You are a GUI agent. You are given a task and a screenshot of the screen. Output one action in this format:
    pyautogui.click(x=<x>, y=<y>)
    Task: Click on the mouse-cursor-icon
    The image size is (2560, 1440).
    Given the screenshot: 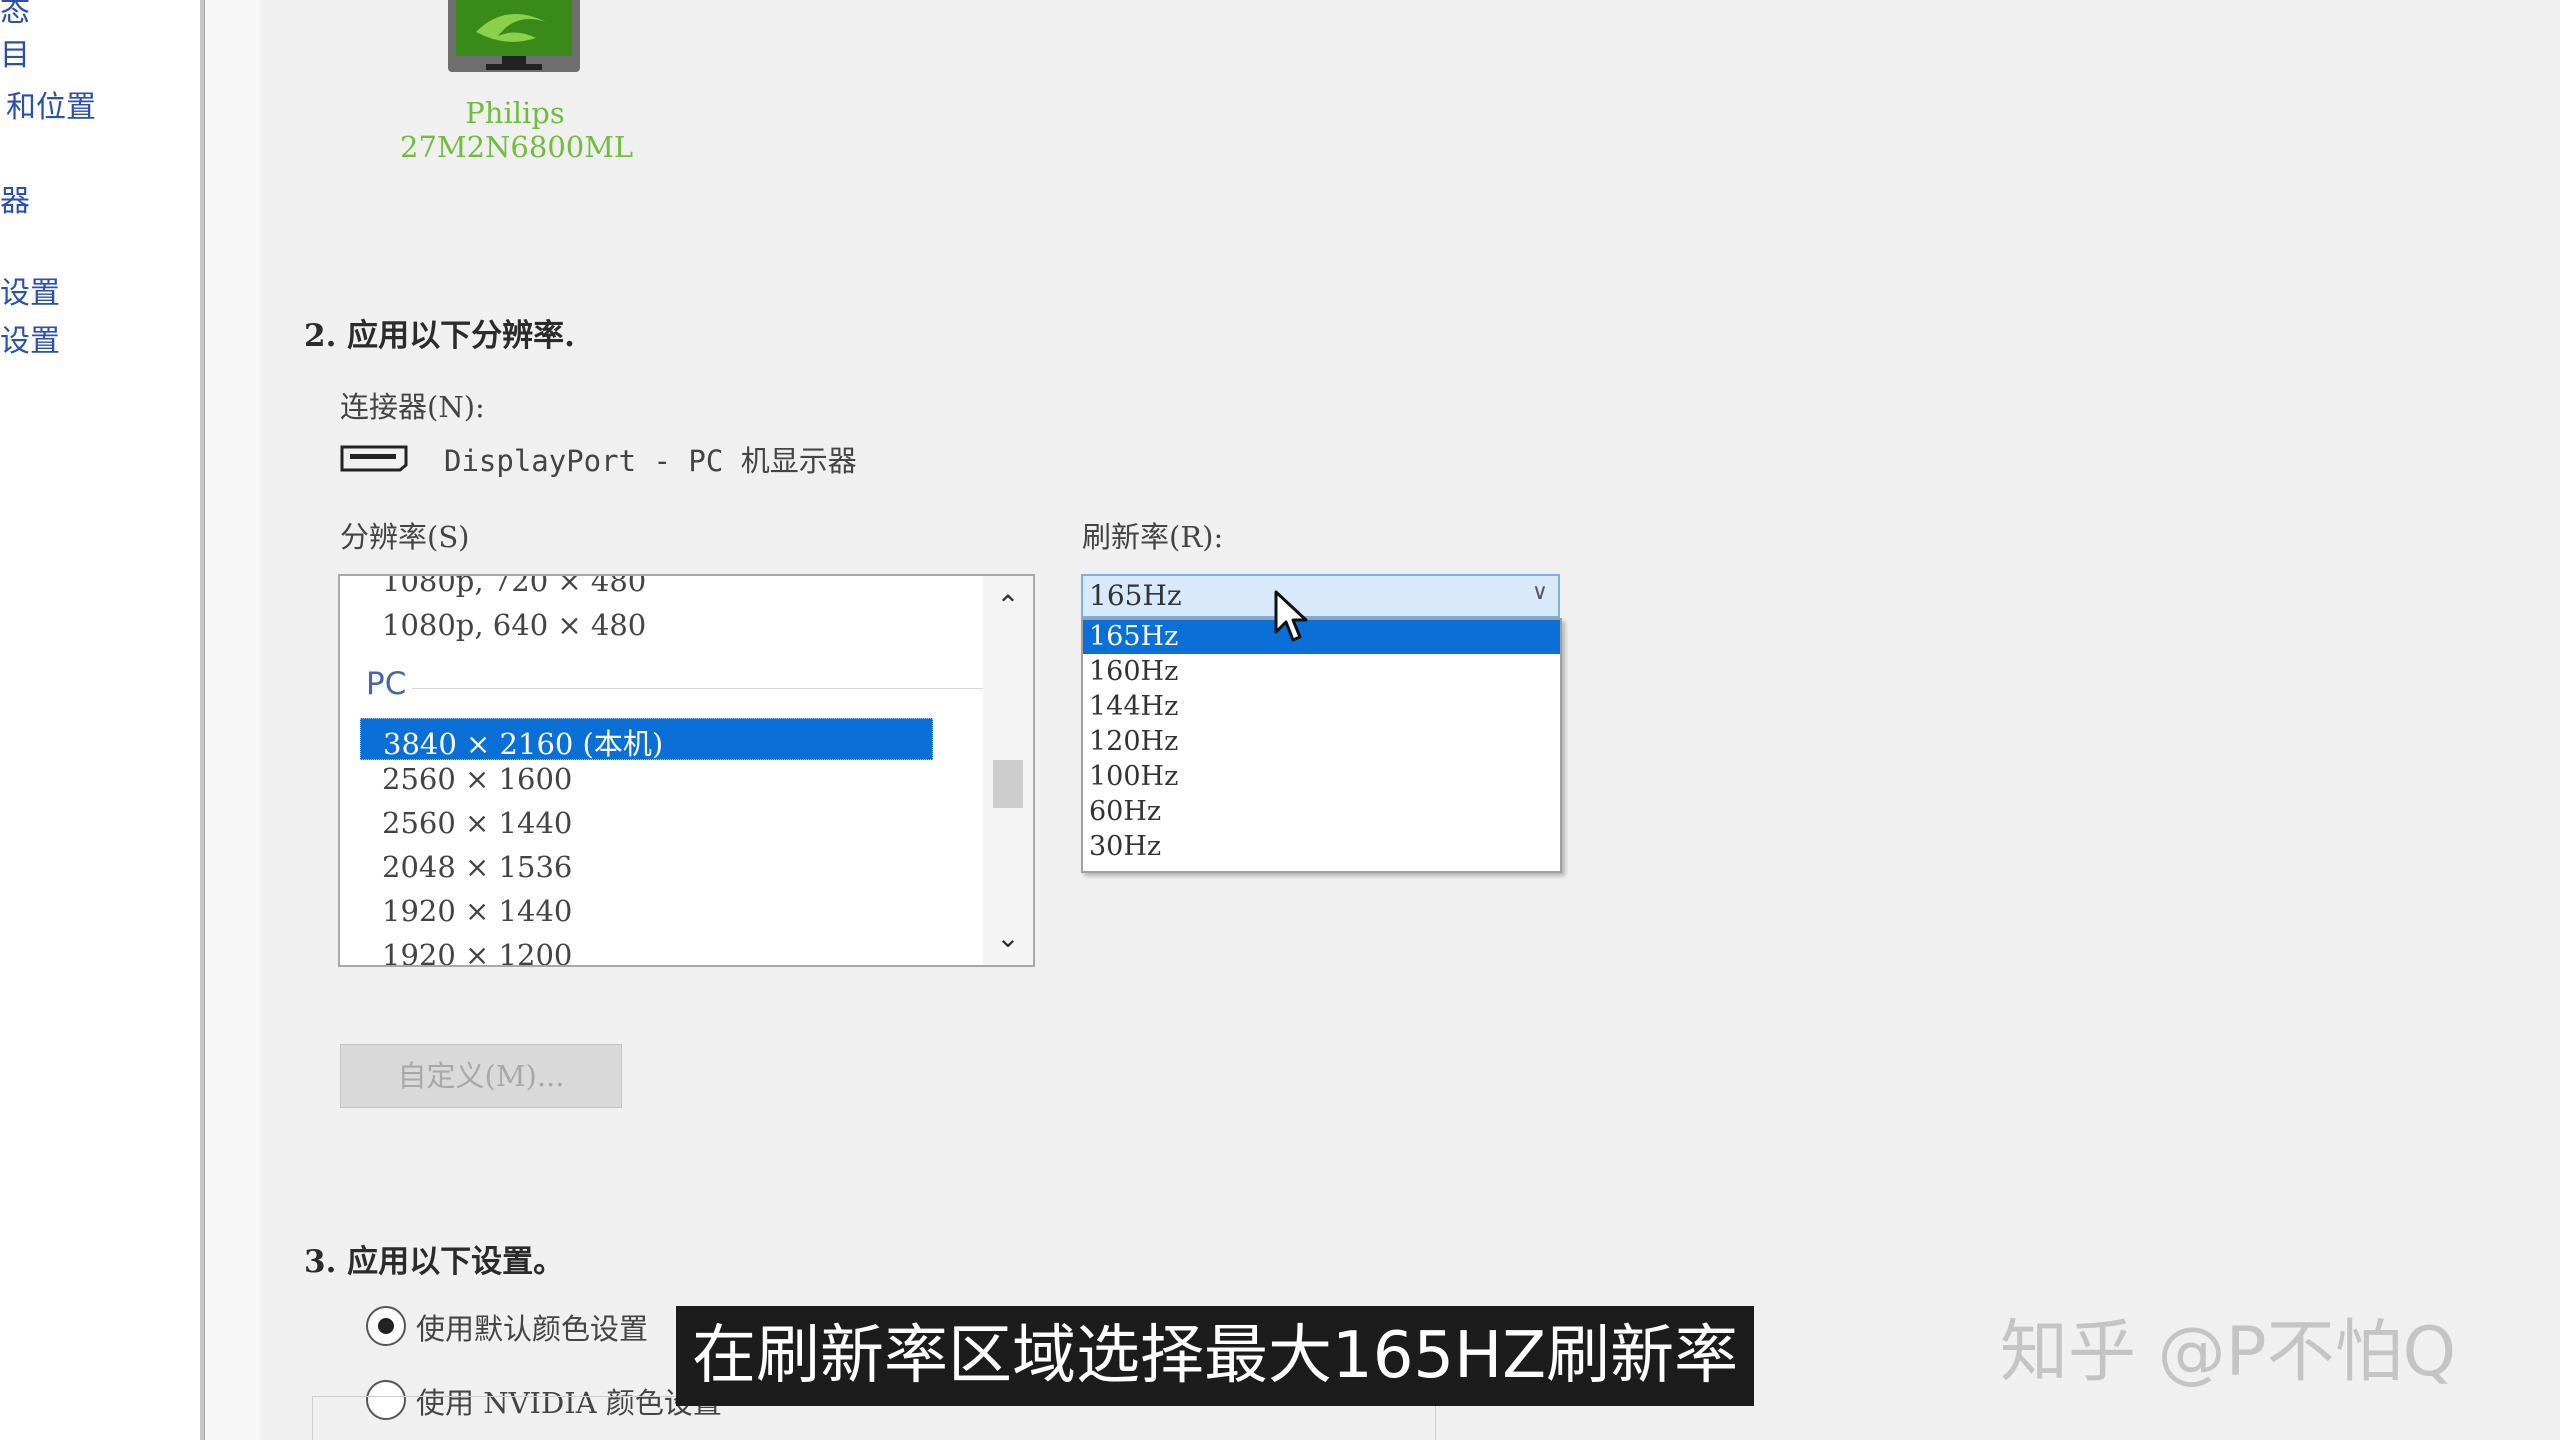 What is the action you would take?
    pyautogui.click(x=1291, y=616)
    